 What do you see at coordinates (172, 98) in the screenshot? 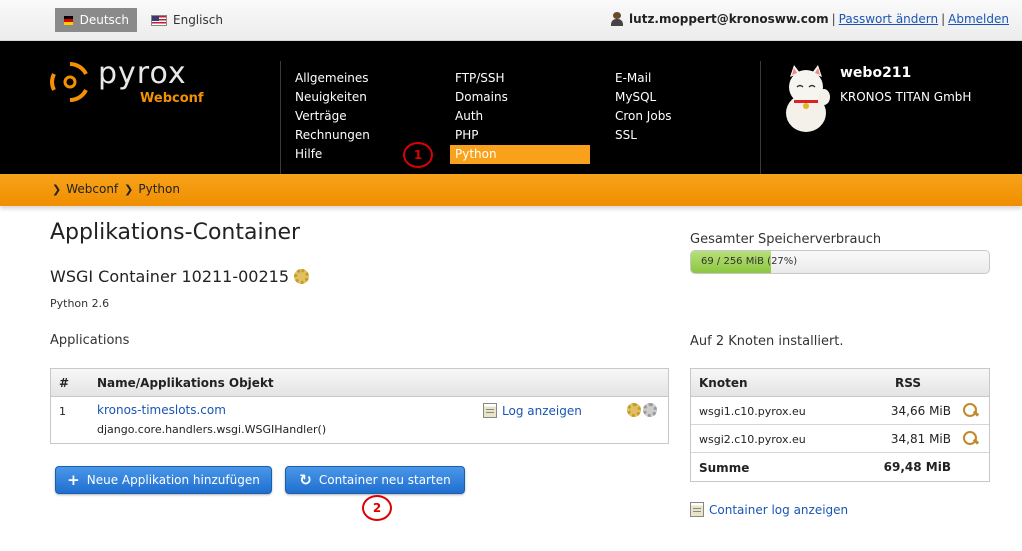
I see `logo-subtitle: Webconf` at bounding box center [172, 98].